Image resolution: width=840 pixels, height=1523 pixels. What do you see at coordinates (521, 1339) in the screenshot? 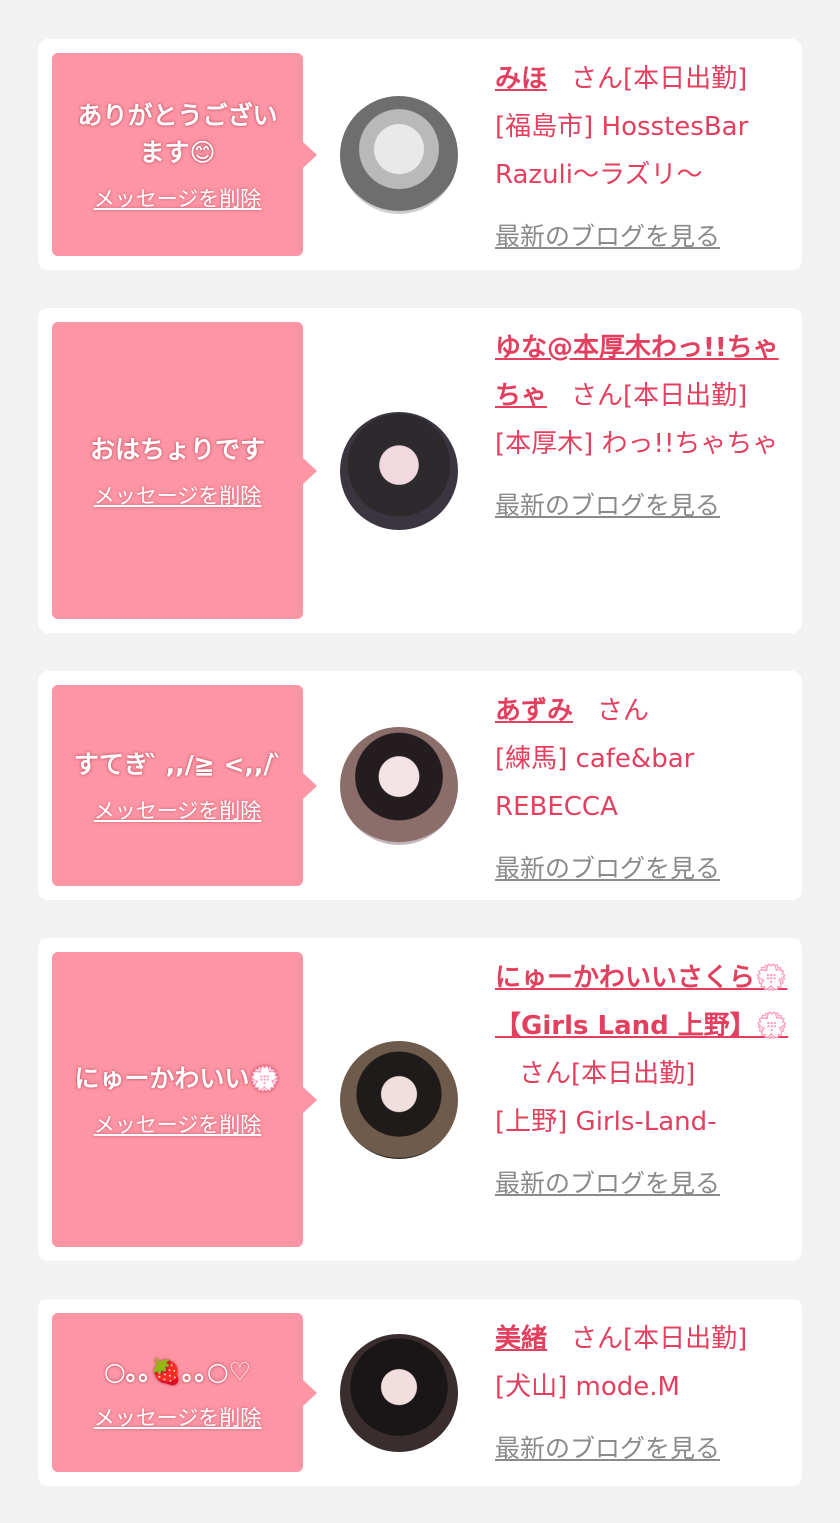
I see `cast-name-link: 美緒` at bounding box center [521, 1339].